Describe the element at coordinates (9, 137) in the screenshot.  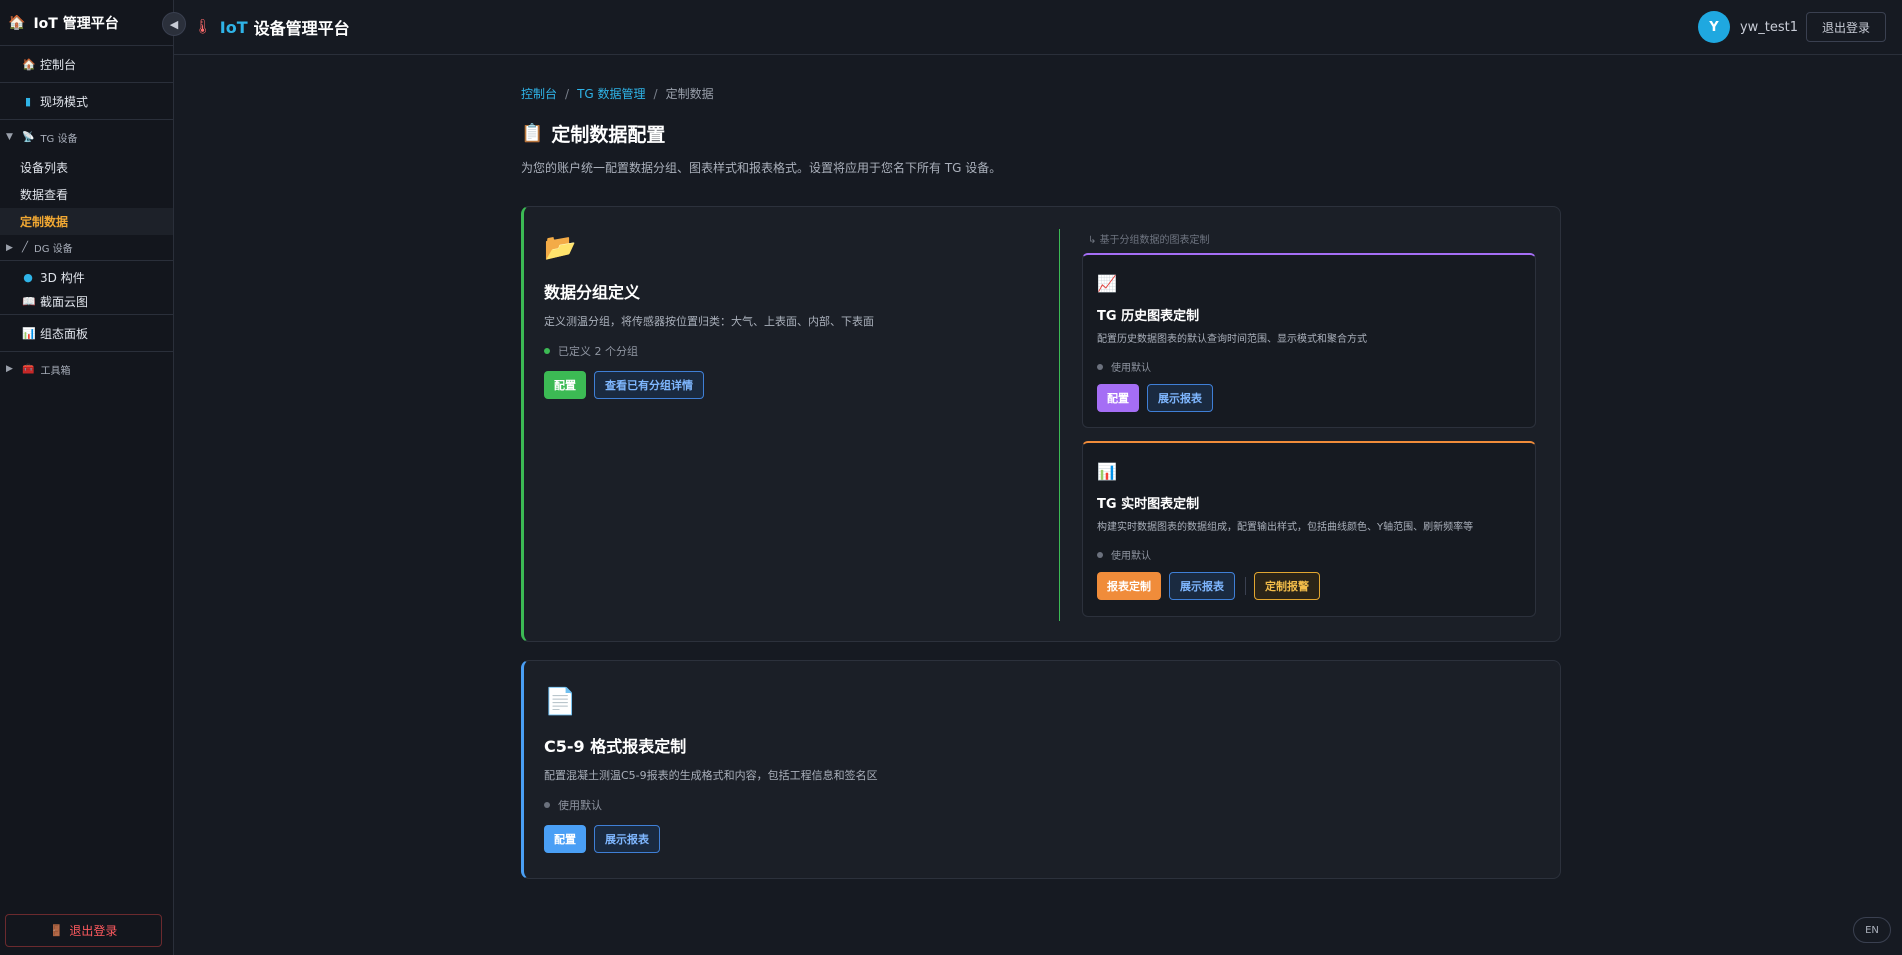
I see `caret-down-icon: ▼` at that location.